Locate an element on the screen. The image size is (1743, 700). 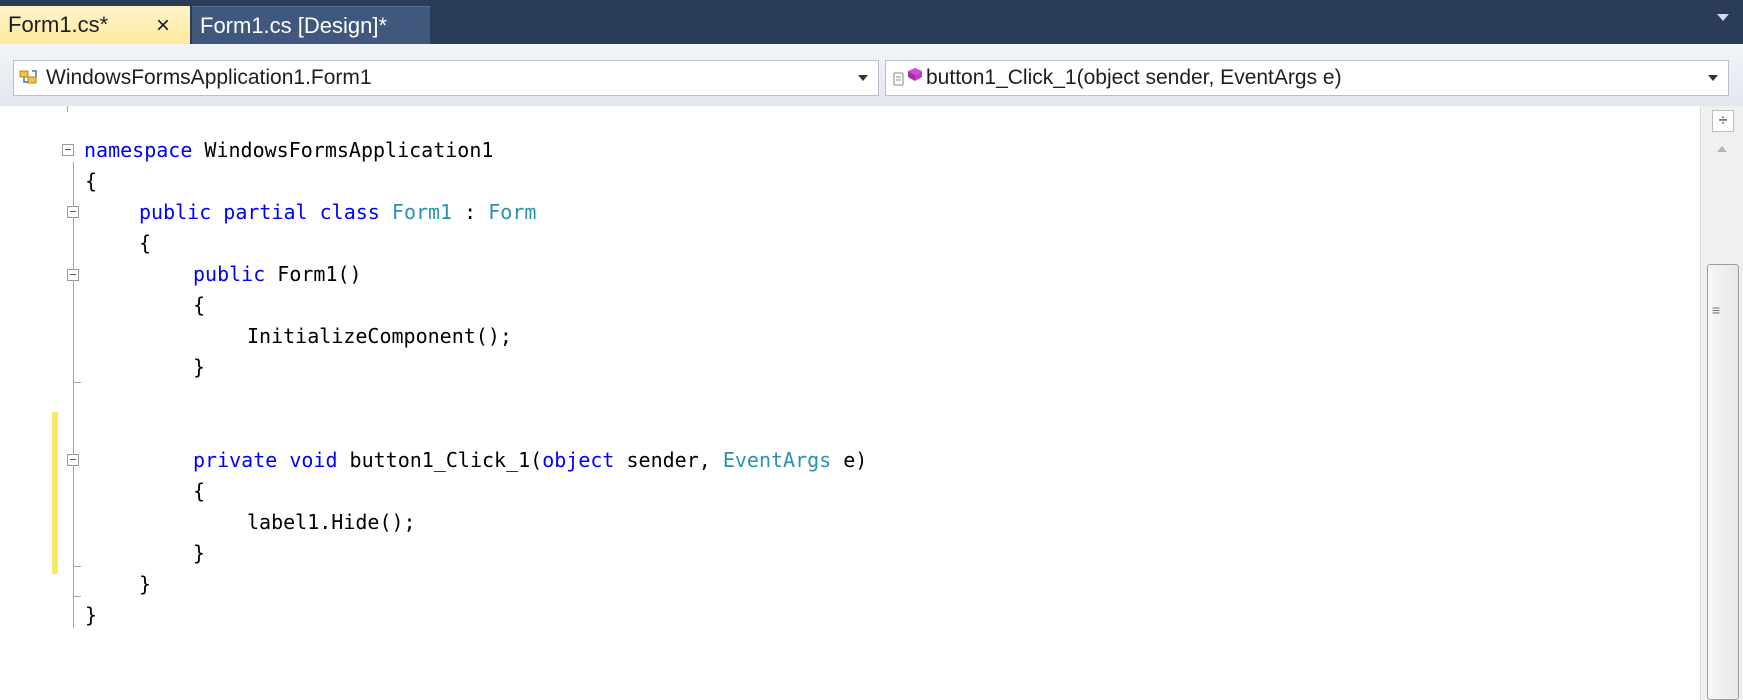
class-combo-value: WindowsFormsApplication1.Form1 is located at coordinates (209, 77).